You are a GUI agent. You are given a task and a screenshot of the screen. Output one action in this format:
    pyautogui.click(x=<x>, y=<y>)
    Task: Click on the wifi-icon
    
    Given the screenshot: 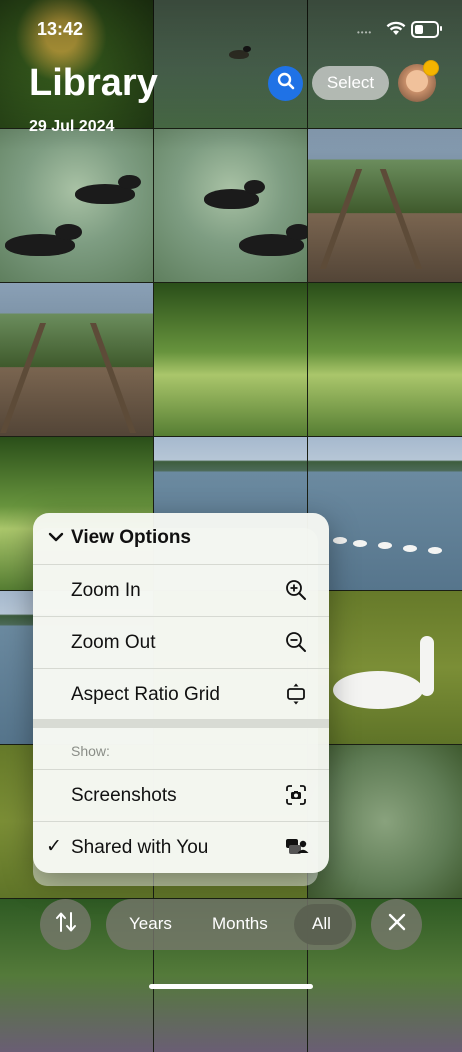 What is the action you would take?
    pyautogui.click(x=396, y=31)
    